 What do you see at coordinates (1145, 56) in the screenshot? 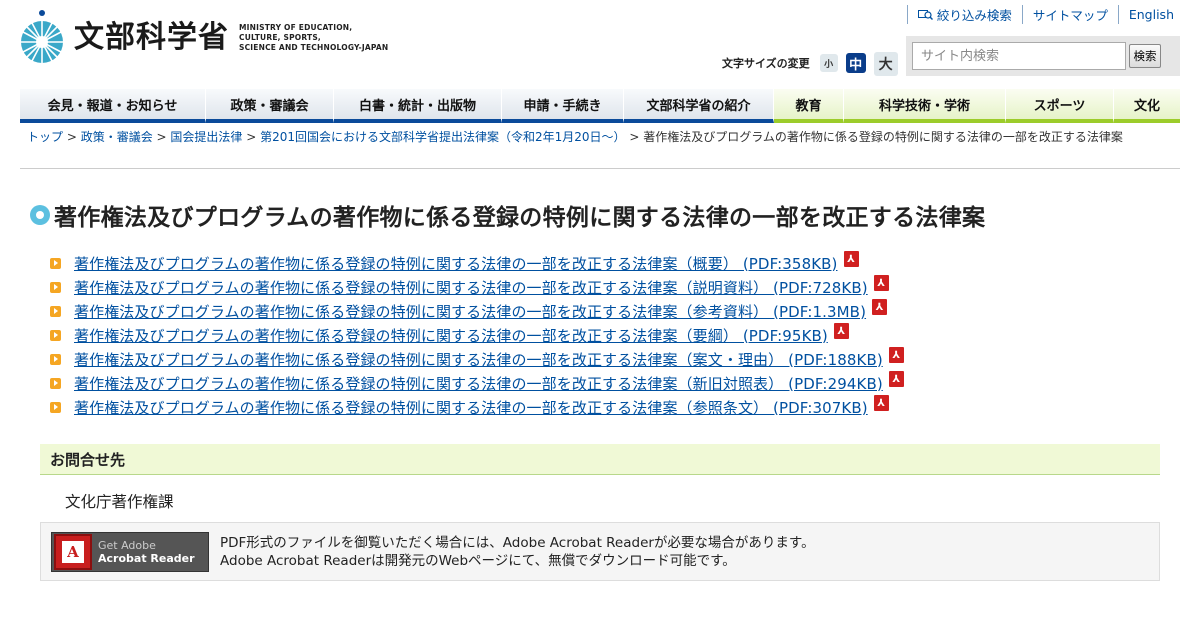
I see `search-button: 検索` at bounding box center [1145, 56].